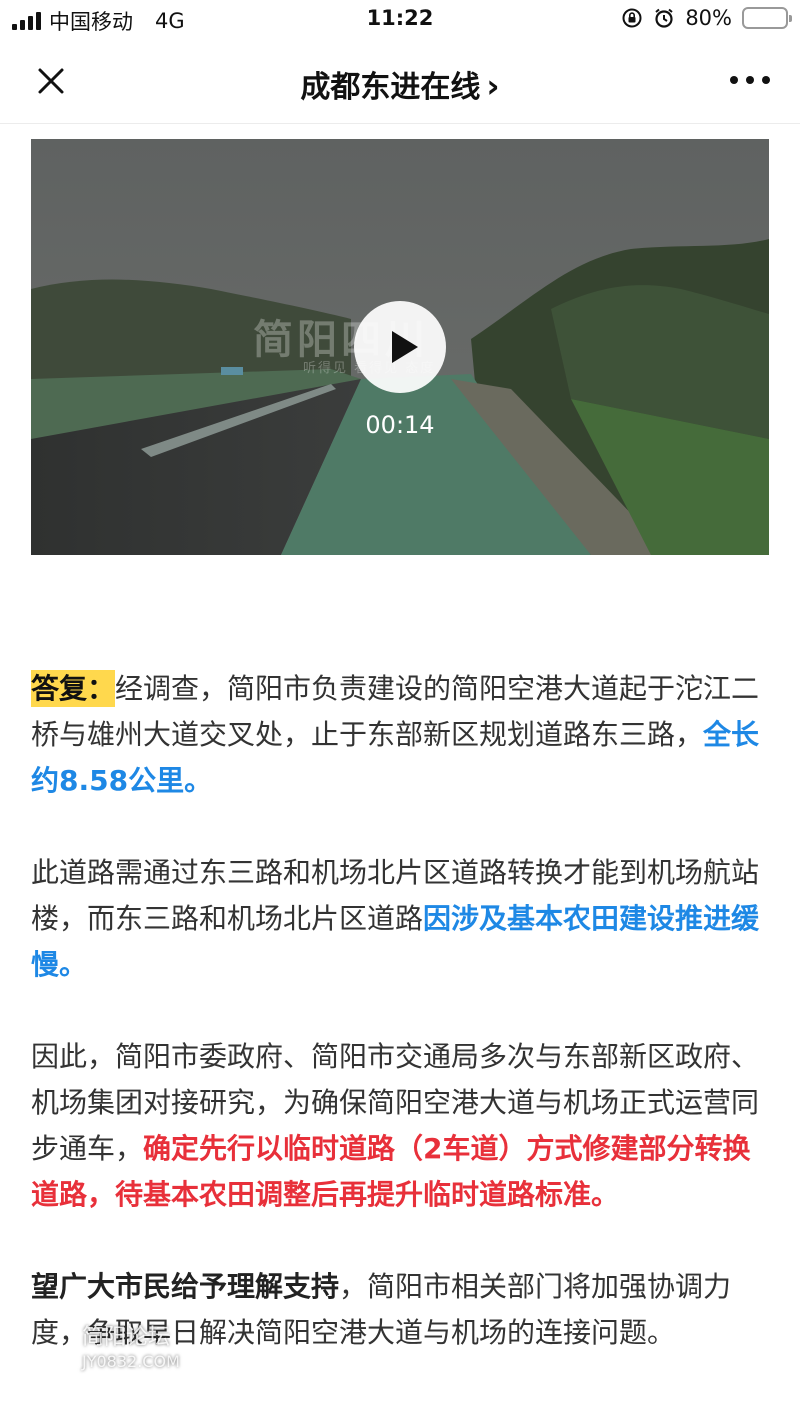 Image resolution: width=800 pixels, height=1423 pixels. What do you see at coordinates (400, 425) in the screenshot?
I see `video-duration: 00:14` at bounding box center [400, 425].